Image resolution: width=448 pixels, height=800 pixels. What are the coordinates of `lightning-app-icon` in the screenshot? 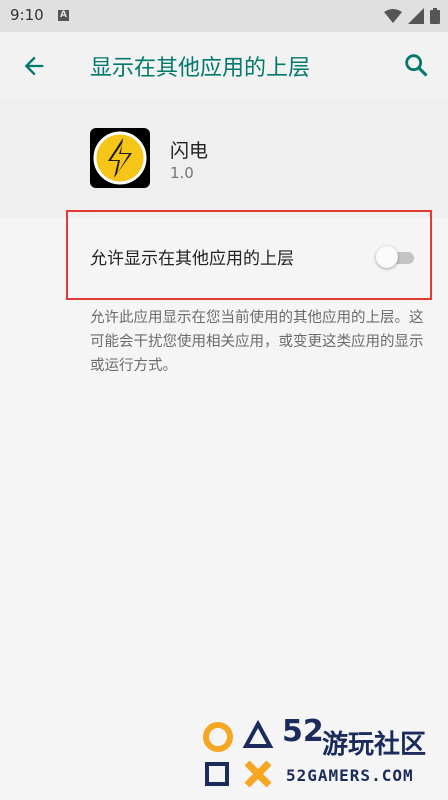 It's located at (120, 158).